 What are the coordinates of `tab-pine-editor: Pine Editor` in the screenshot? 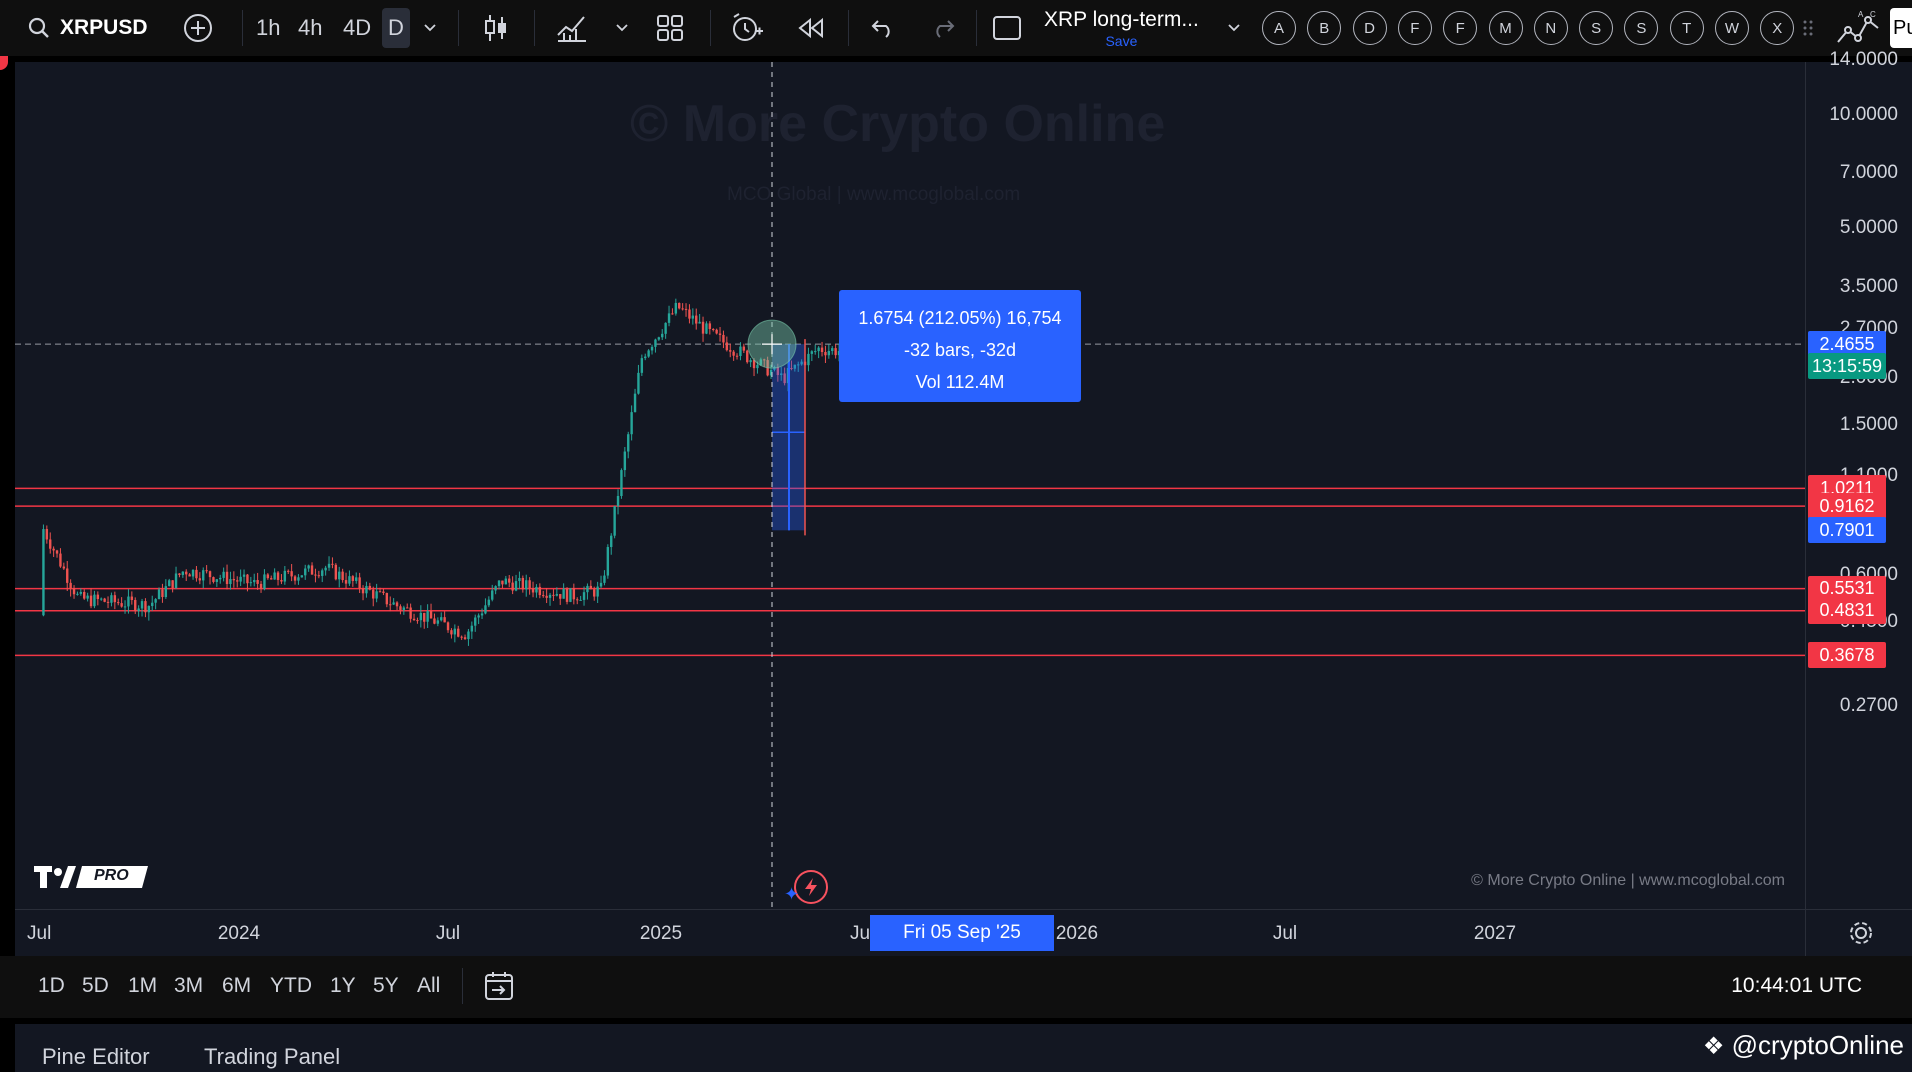 It's located at (96, 1057).